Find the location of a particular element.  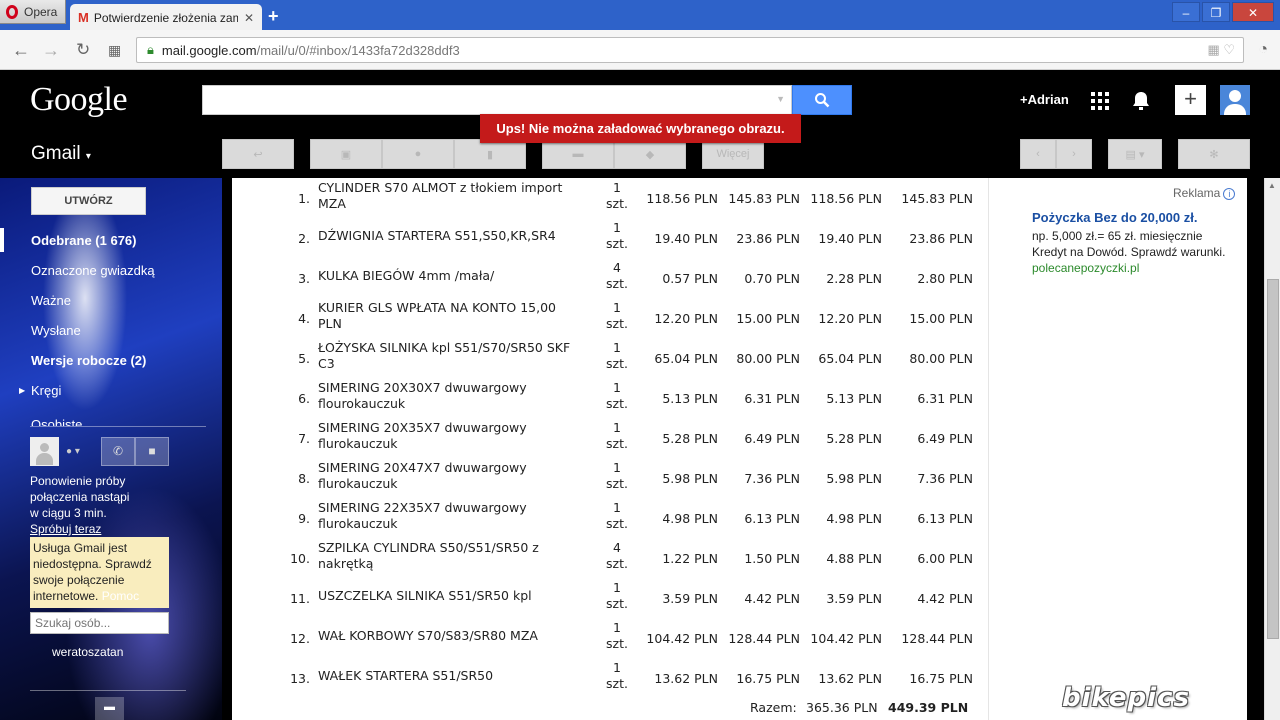

compose-button: UTWÓRZ is located at coordinates (88, 201).